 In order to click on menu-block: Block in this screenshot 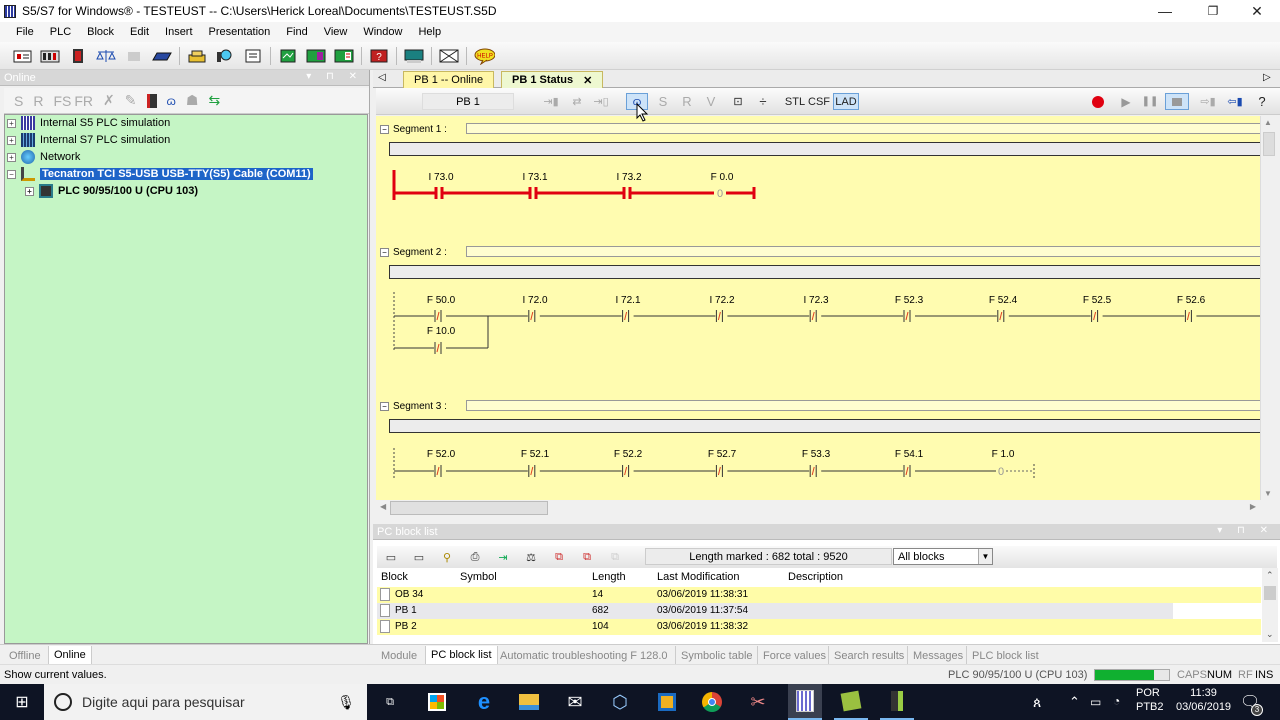, I will do `click(100, 32)`.